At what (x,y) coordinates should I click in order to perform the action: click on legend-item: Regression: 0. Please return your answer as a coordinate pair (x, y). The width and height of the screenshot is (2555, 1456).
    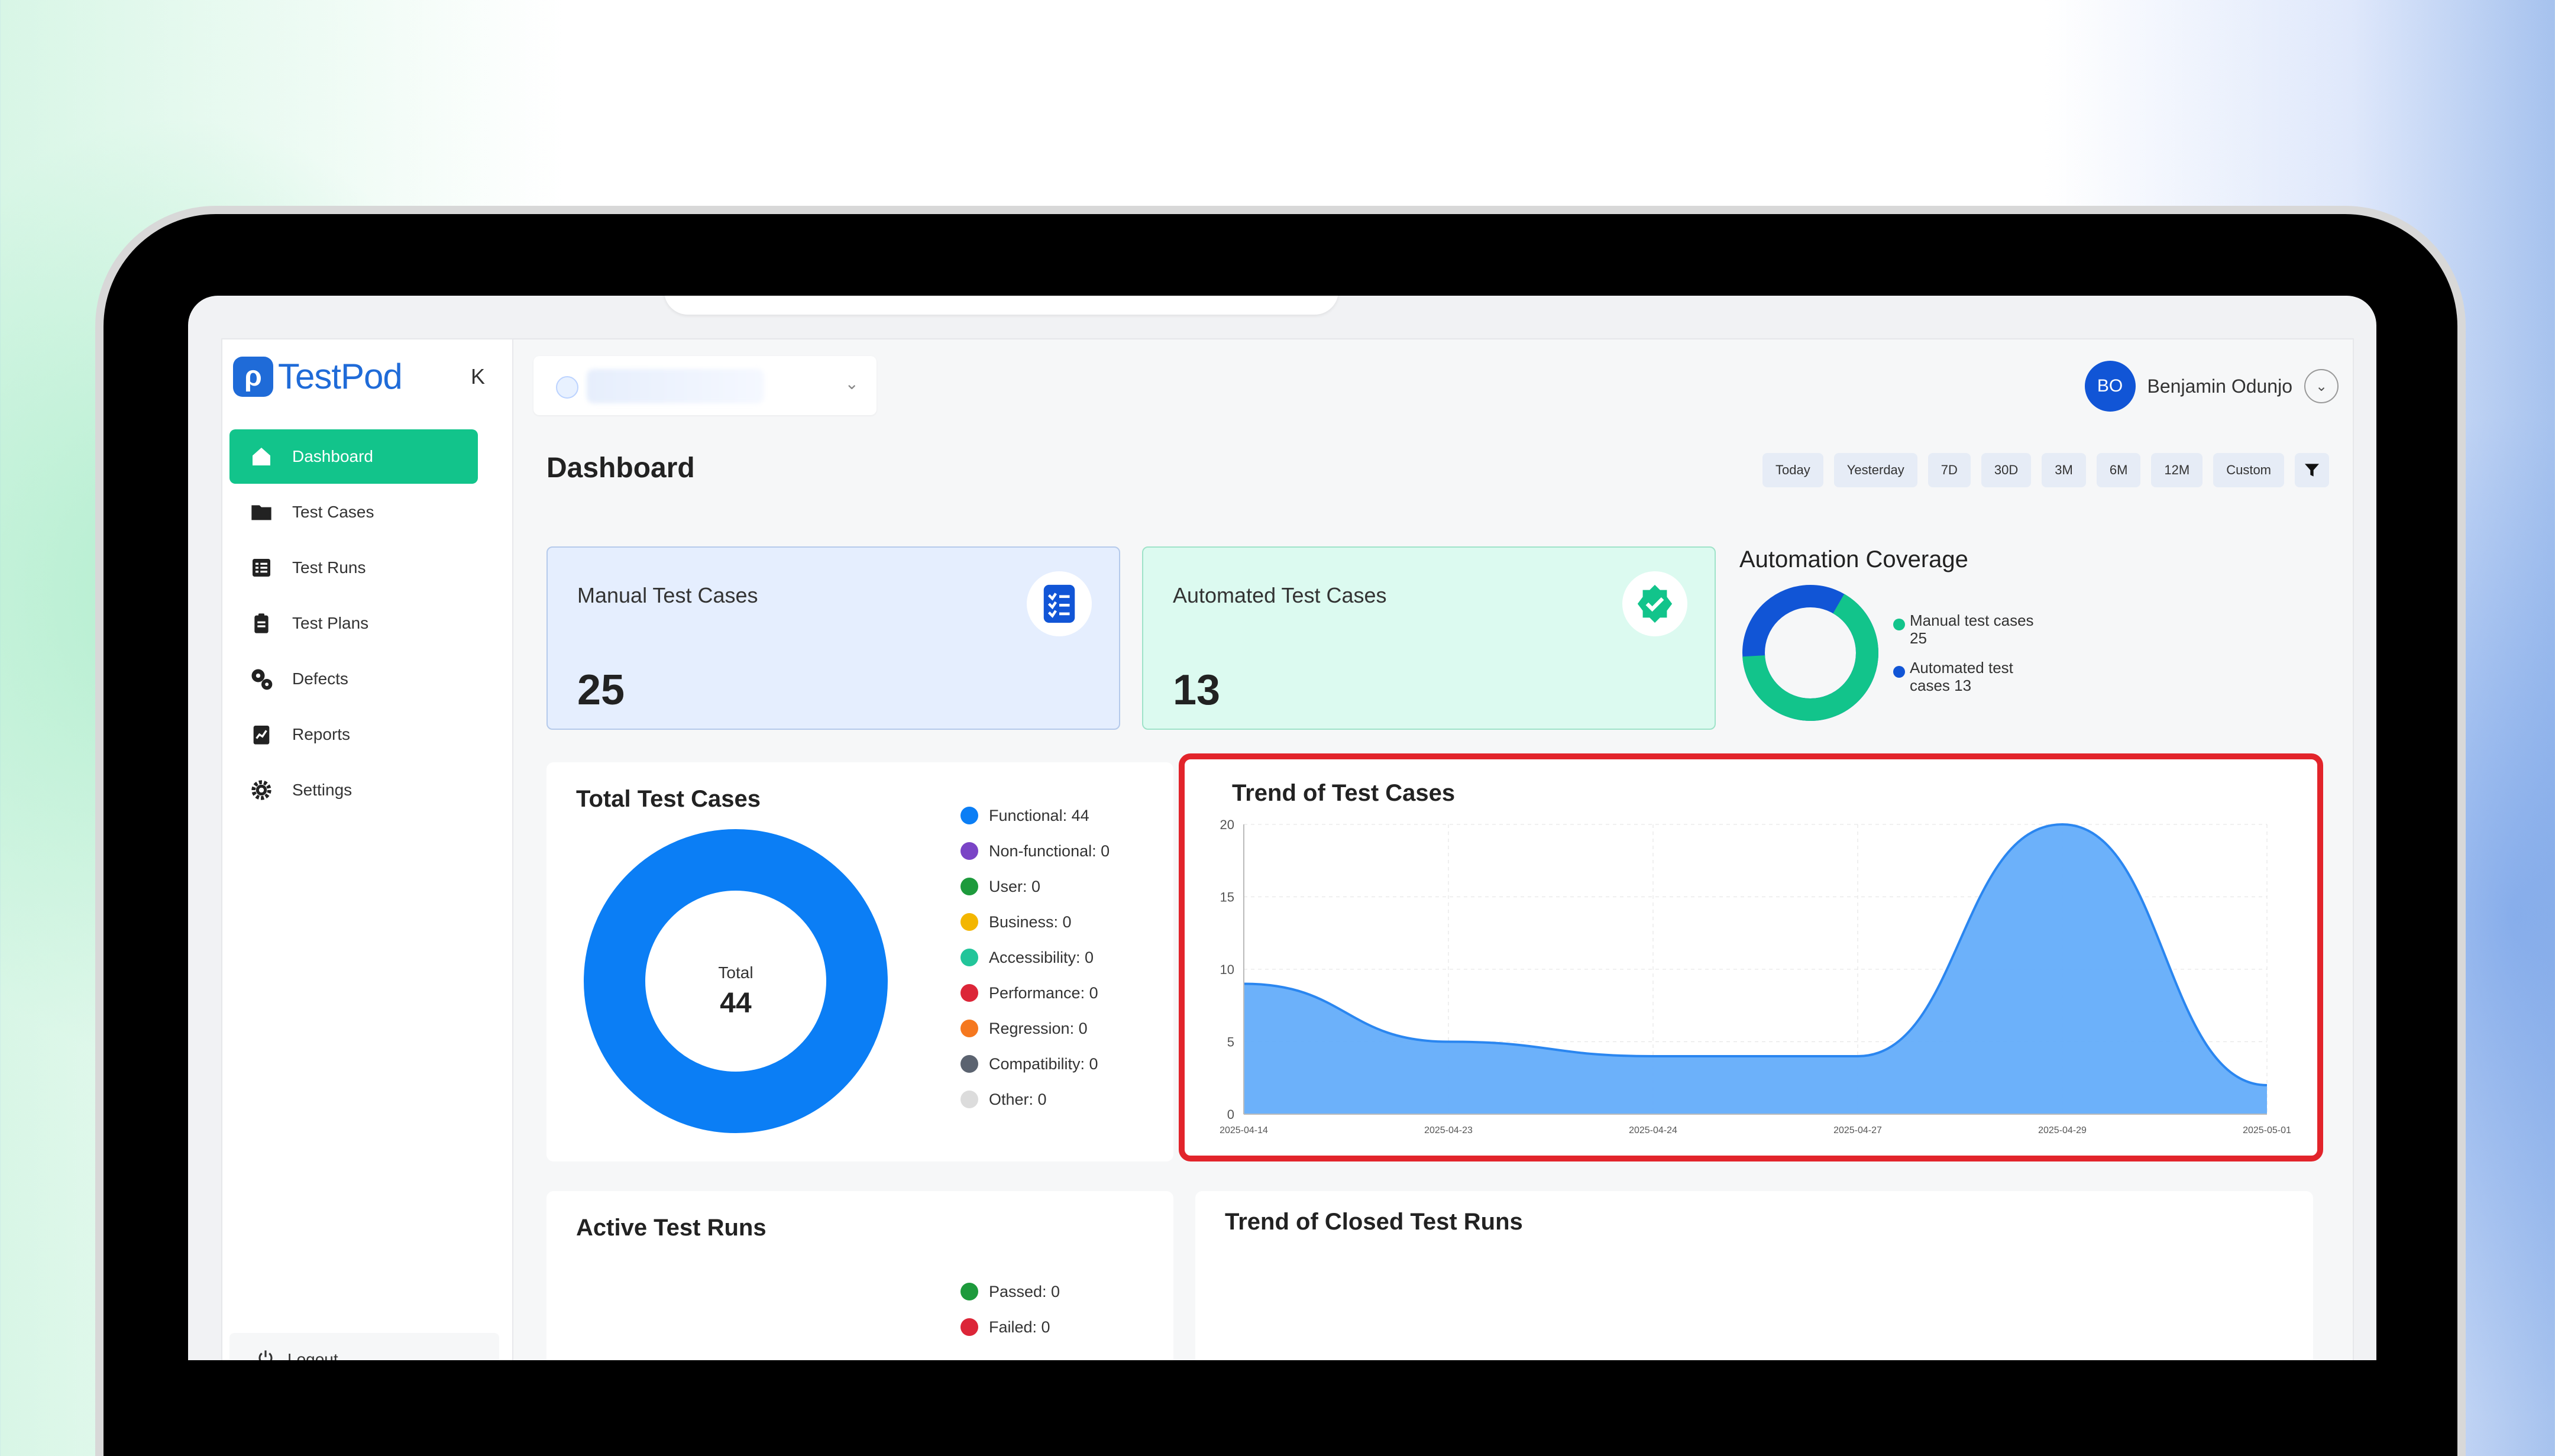
    Looking at the image, I should click on (1035, 1028).